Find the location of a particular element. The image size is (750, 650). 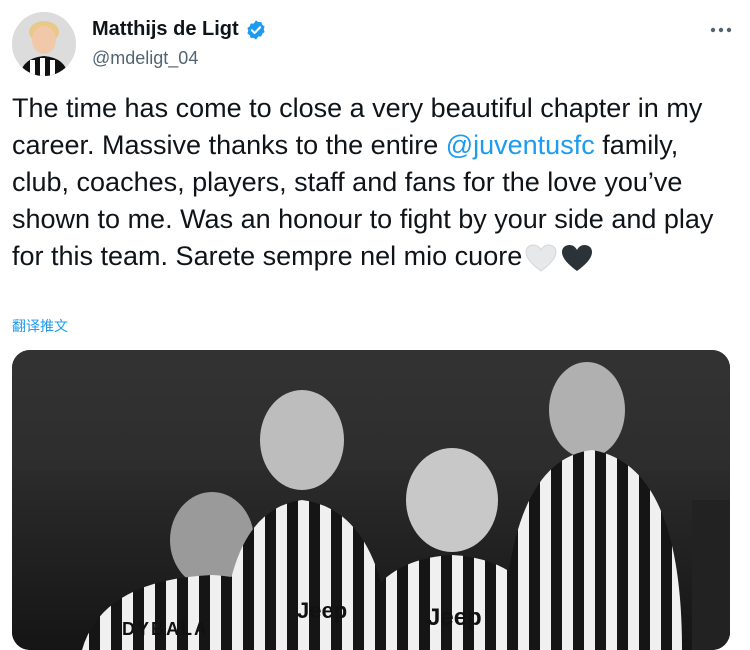

black-heart-icon is located at coordinates (577, 258).